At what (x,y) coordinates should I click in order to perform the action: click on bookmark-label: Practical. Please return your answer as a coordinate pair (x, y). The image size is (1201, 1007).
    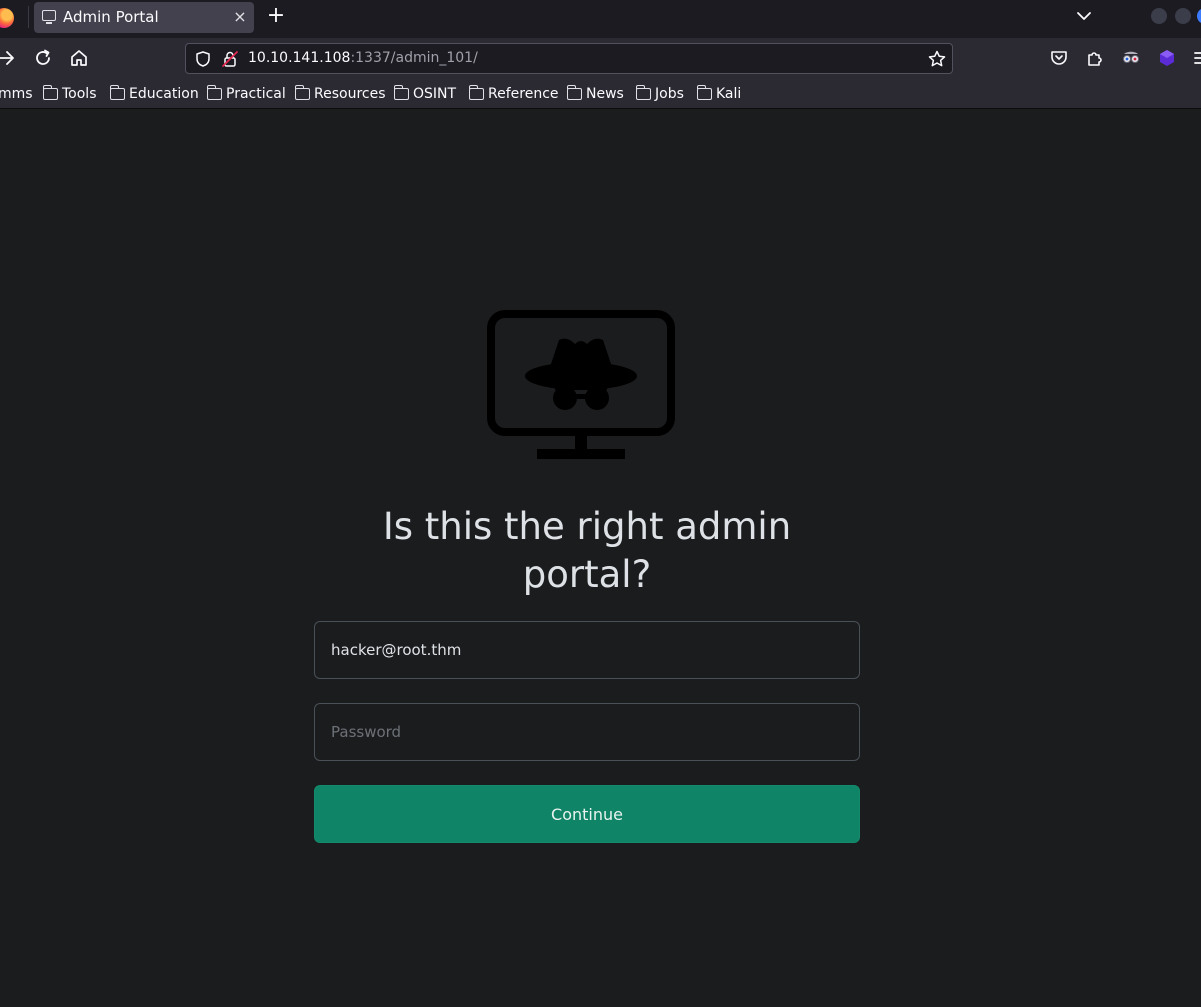
    Looking at the image, I should click on (256, 94).